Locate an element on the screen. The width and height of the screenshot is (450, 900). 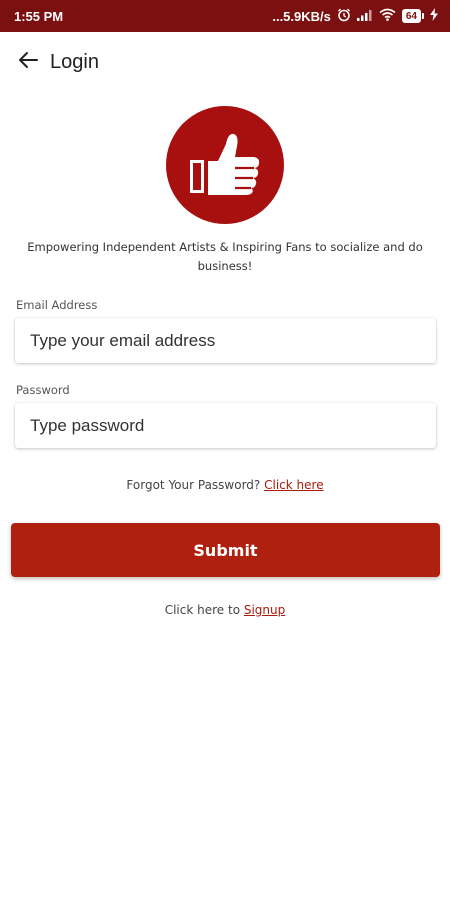
battery-icon: 64 is located at coordinates (412, 16).